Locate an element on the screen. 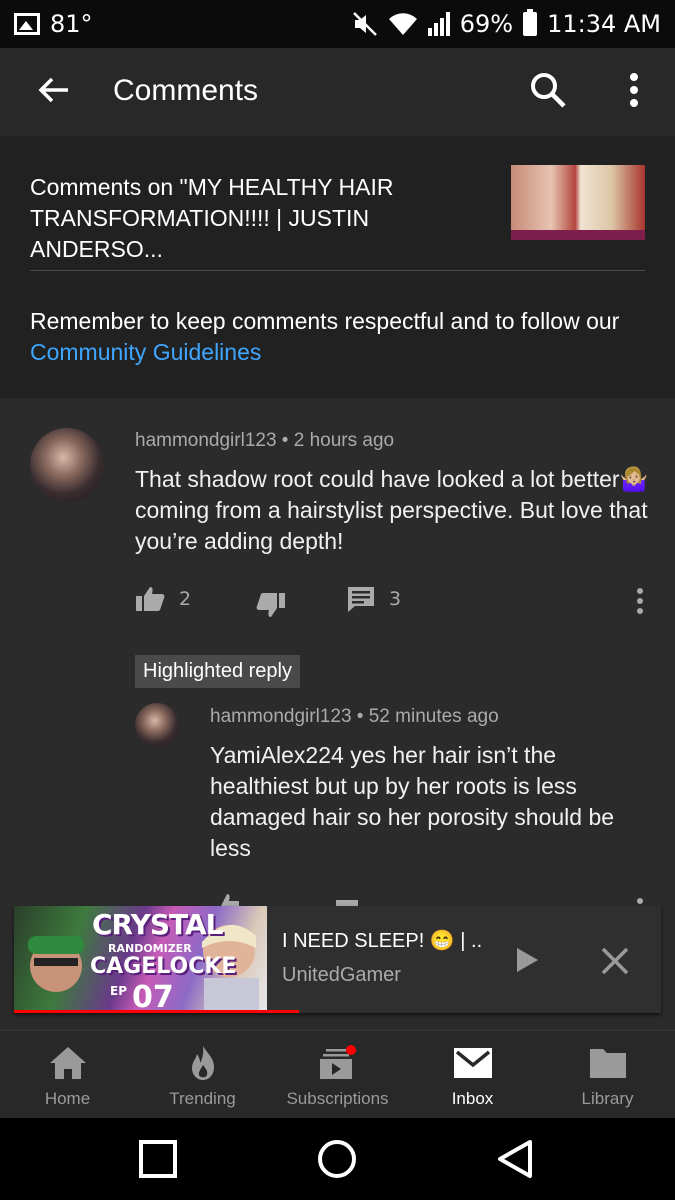 The image size is (675, 1200). folder-icon is located at coordinates (607, 1063).